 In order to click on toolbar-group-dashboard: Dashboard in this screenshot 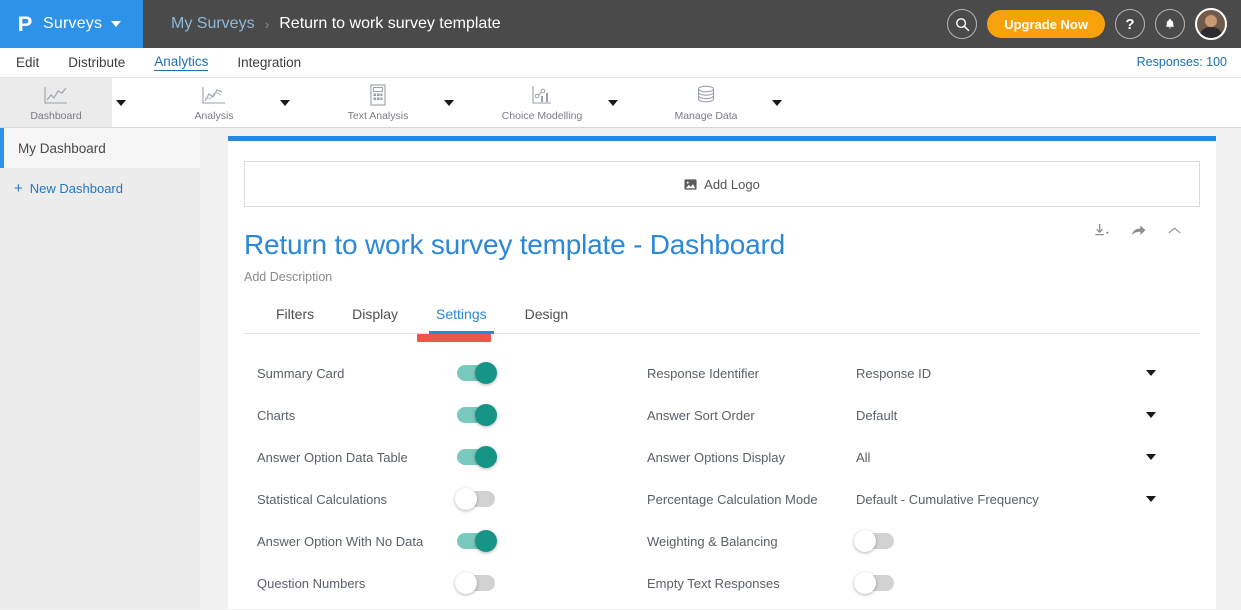, I will do `click(70, 102)`.